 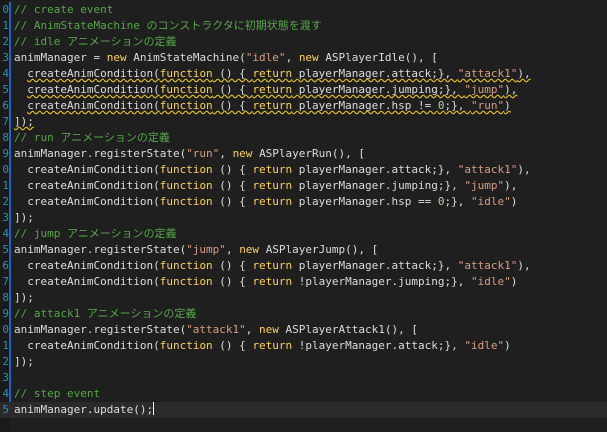 What do you see at coordinates (5, 329) in the screenshot?
I see `line-number: 0` at bounding box center [5, 329].